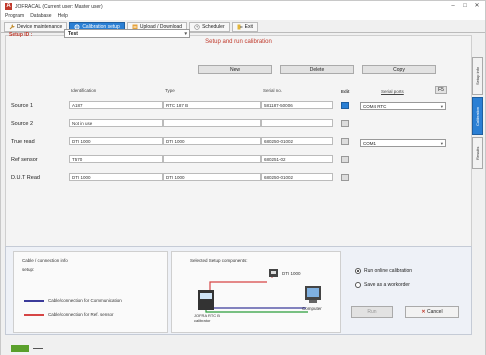 The image size is (486, 355). I want to click on ref-sensor-serial: 680251-02, so click(297, 159).